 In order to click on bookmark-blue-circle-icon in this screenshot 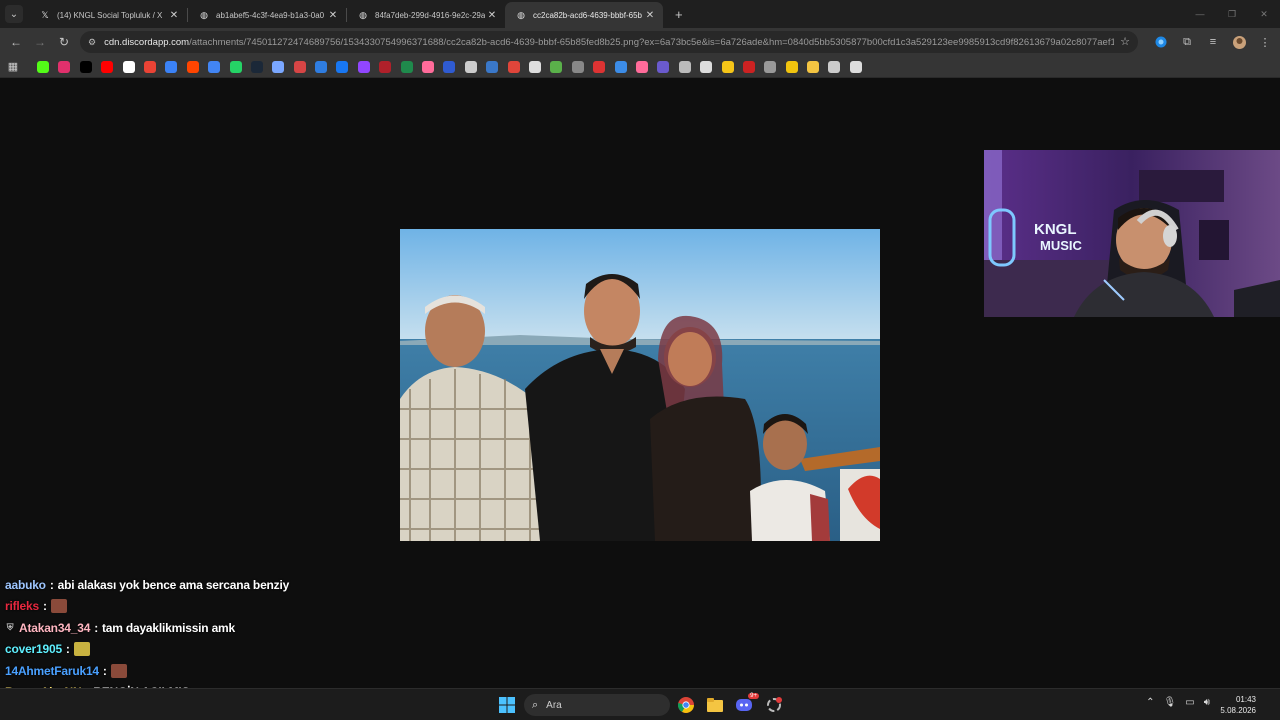, I will do `click(620, 66)`.